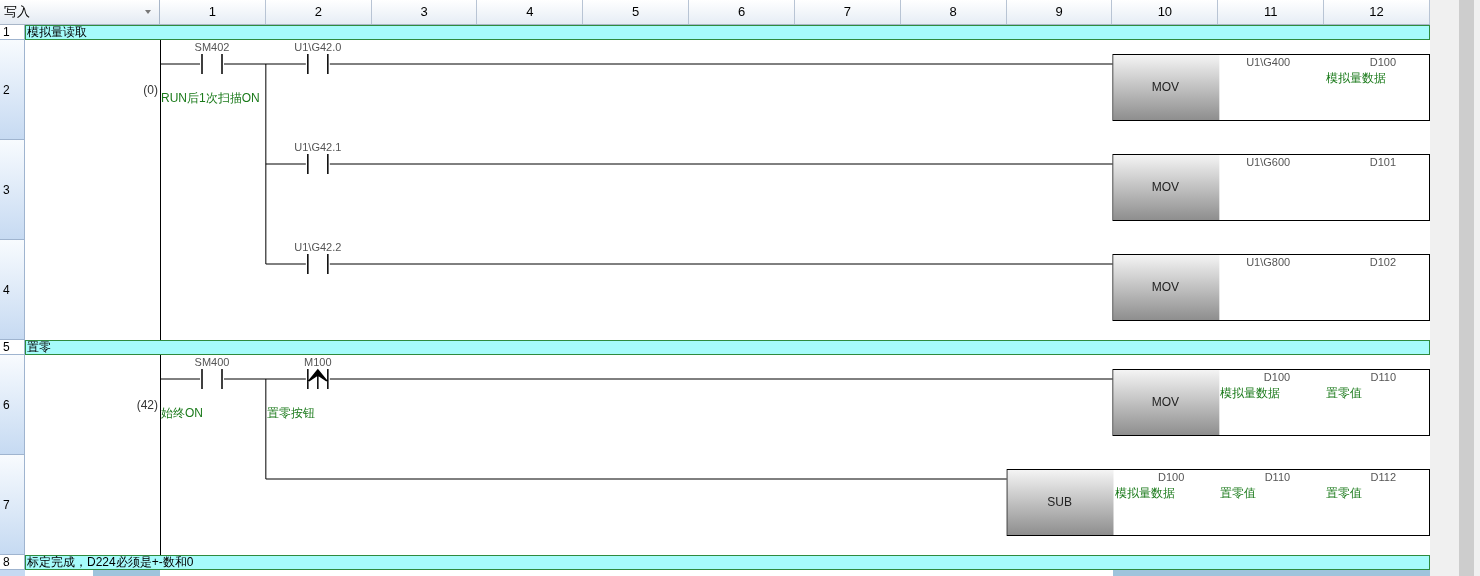 Image resolution: width=1480 pixels, height=576 pixels. What do you see at coordinates (1268, 62) in the screenshot?
I see `operand-device: U1\G400` at bounding box center [1268, 62].